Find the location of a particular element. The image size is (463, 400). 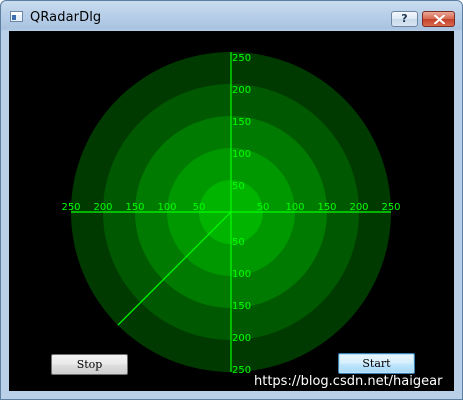

close-button is located at coordinates (438, 19).